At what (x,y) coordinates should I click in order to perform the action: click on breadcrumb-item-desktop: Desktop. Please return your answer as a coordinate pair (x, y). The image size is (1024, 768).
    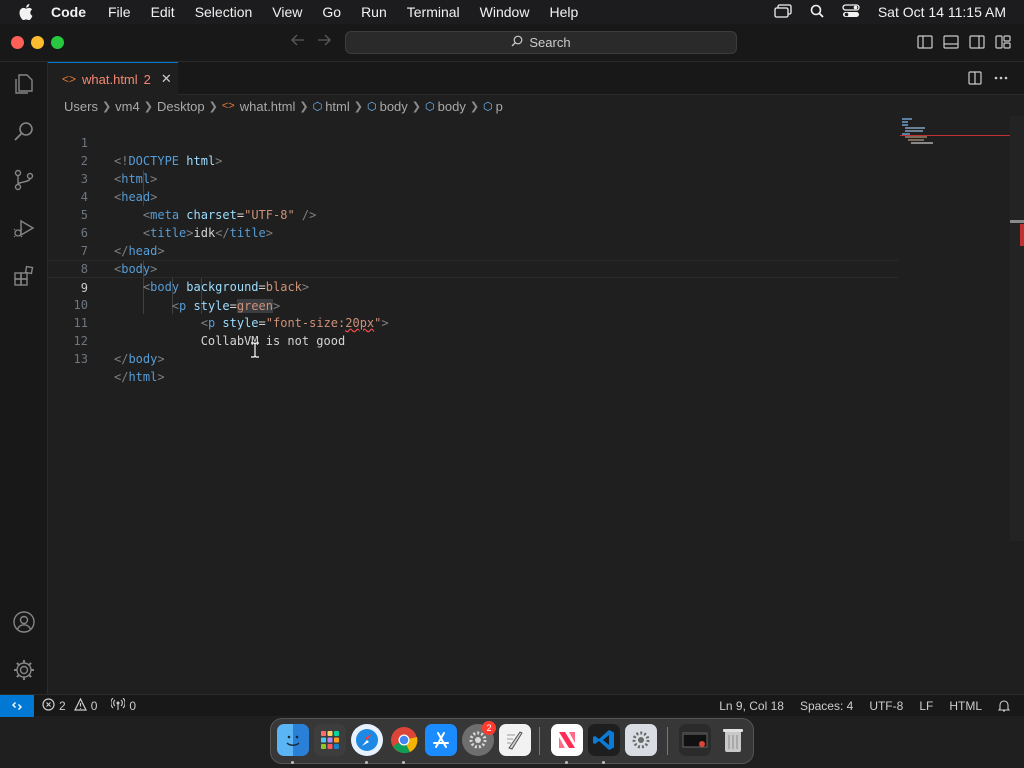
    Looking at the image, I should click on (181, 106).